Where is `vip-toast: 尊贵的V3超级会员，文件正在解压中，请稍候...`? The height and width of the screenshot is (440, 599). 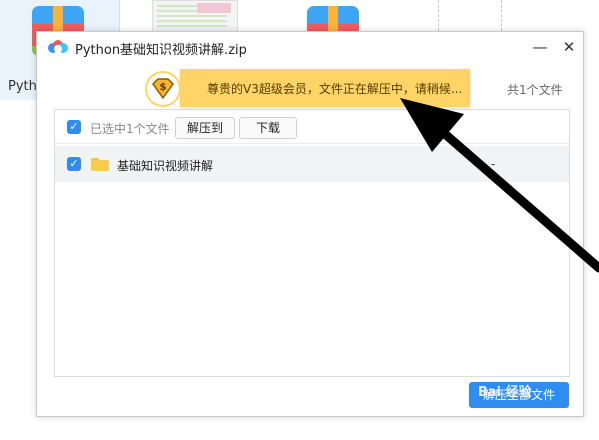
vip-toast: 尊贵的V3超级会员，文件正在解压中，请稍候... is located at coordinates (325, 88).